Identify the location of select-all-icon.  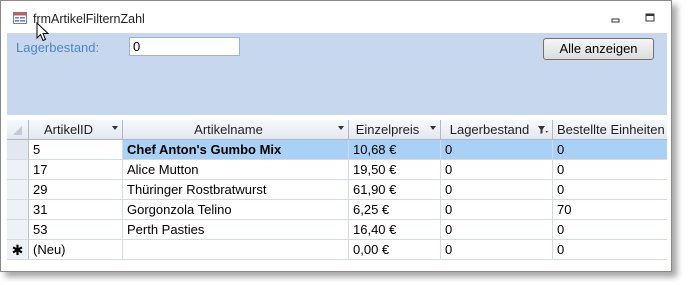
(17, 130).